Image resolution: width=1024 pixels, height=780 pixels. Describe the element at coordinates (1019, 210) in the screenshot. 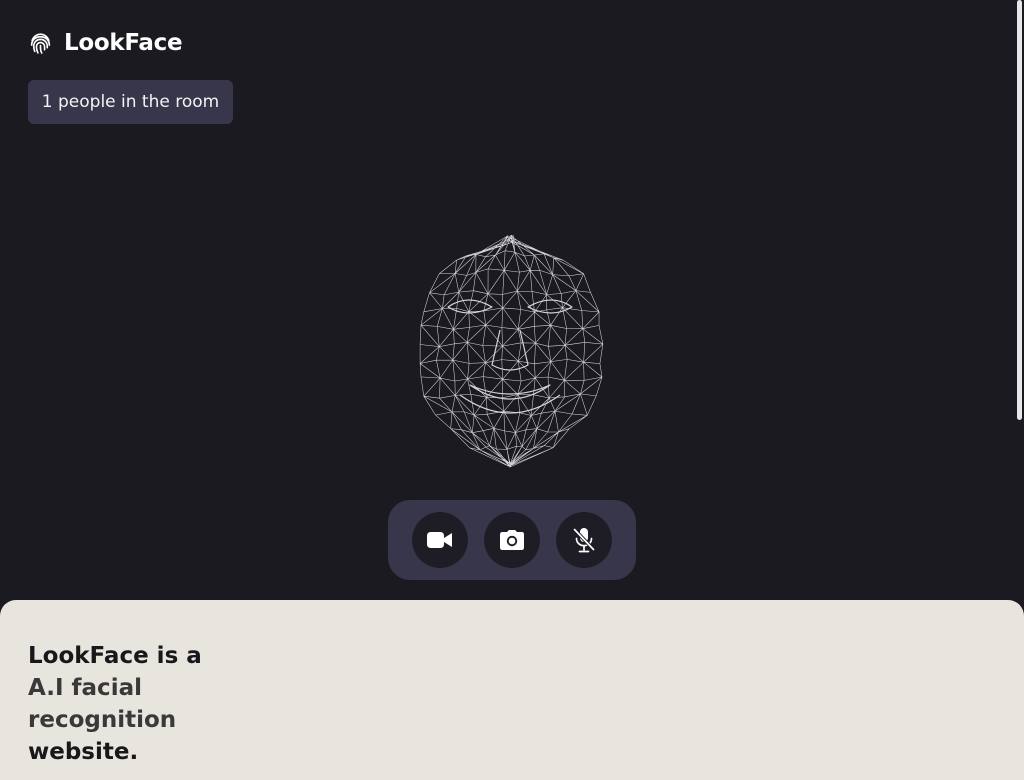

I see `scrollbar-thumb` at that location.